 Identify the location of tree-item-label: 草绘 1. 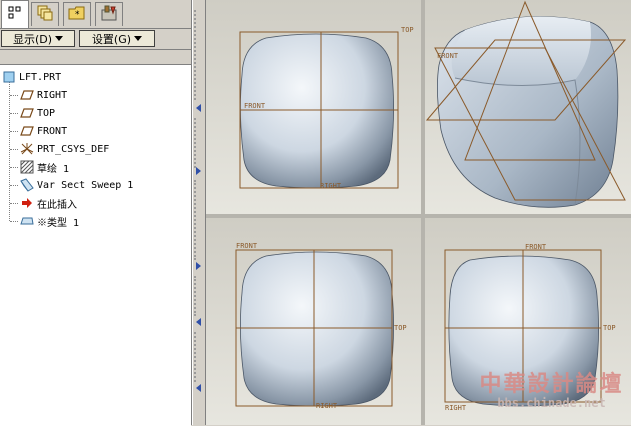
(53, 169).